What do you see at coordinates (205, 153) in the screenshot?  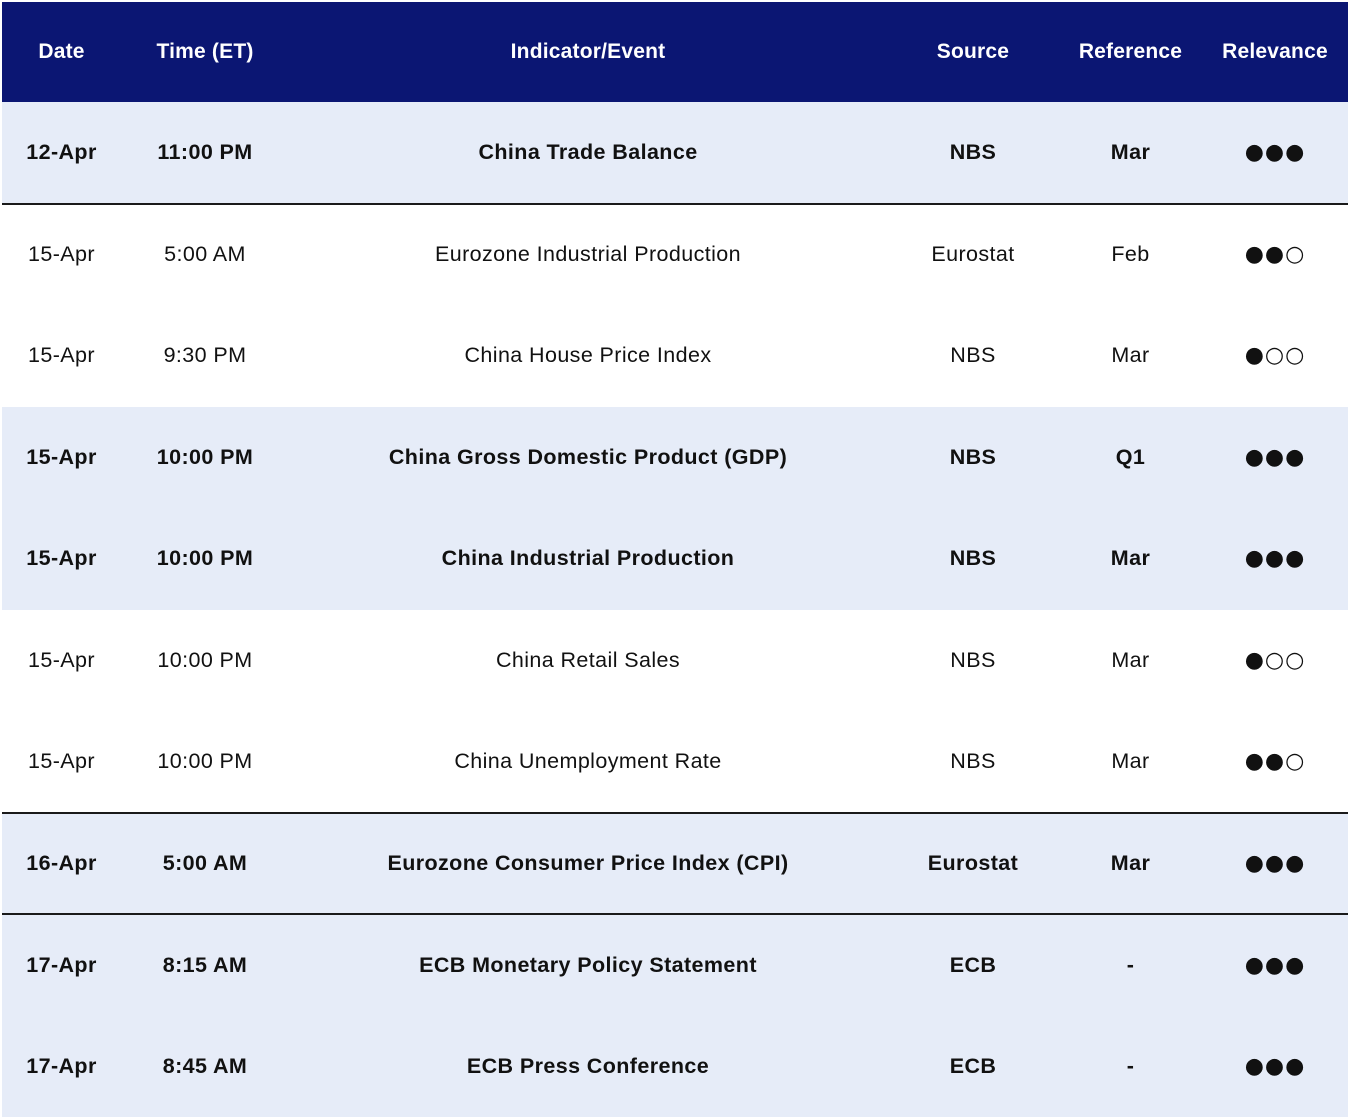 I see `cell-time: 11:00 PM` at bounding box center [205, 153].